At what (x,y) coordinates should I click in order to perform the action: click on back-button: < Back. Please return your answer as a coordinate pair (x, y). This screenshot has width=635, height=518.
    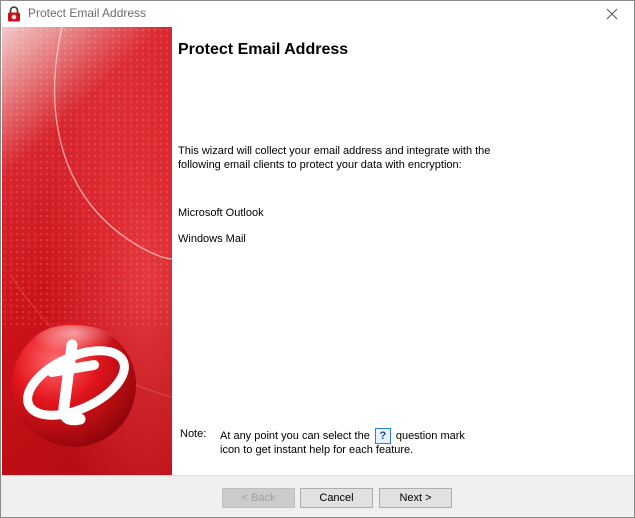
    Looking at the image, I should click on (258, 498).